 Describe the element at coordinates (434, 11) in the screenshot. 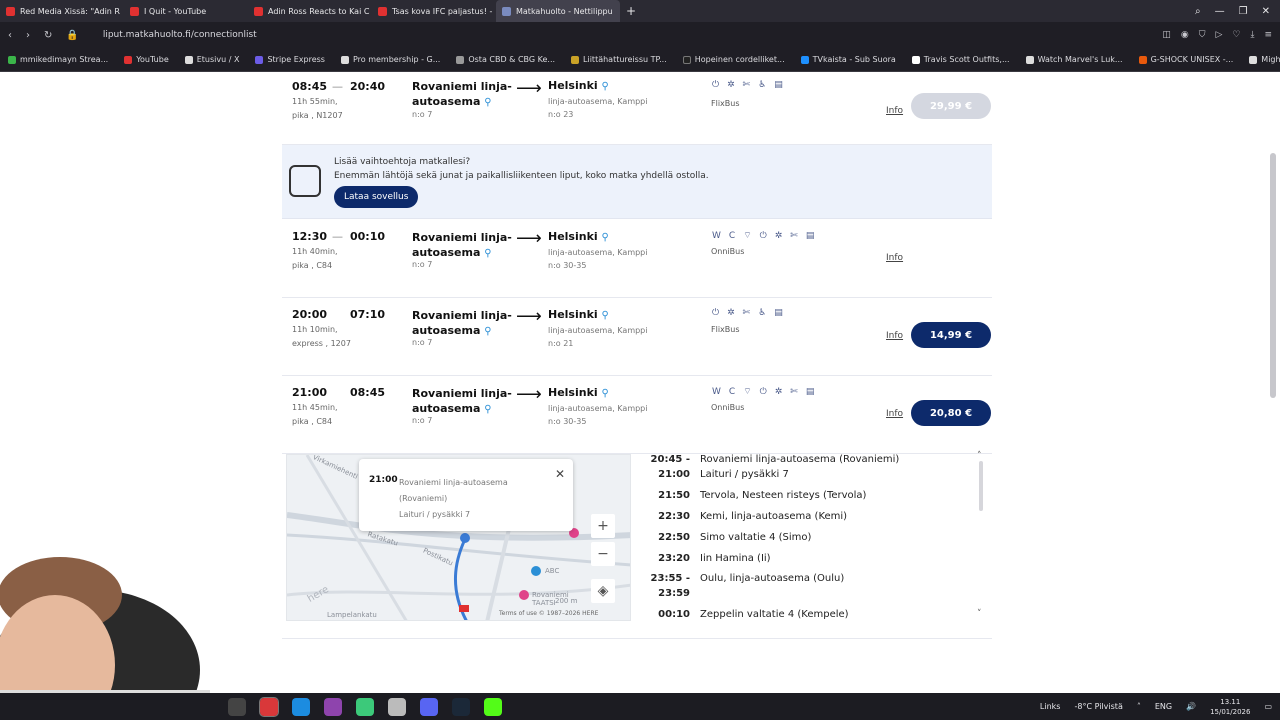

I see `browser-tab: Tsas kova IFC paljastus! -` at that location.